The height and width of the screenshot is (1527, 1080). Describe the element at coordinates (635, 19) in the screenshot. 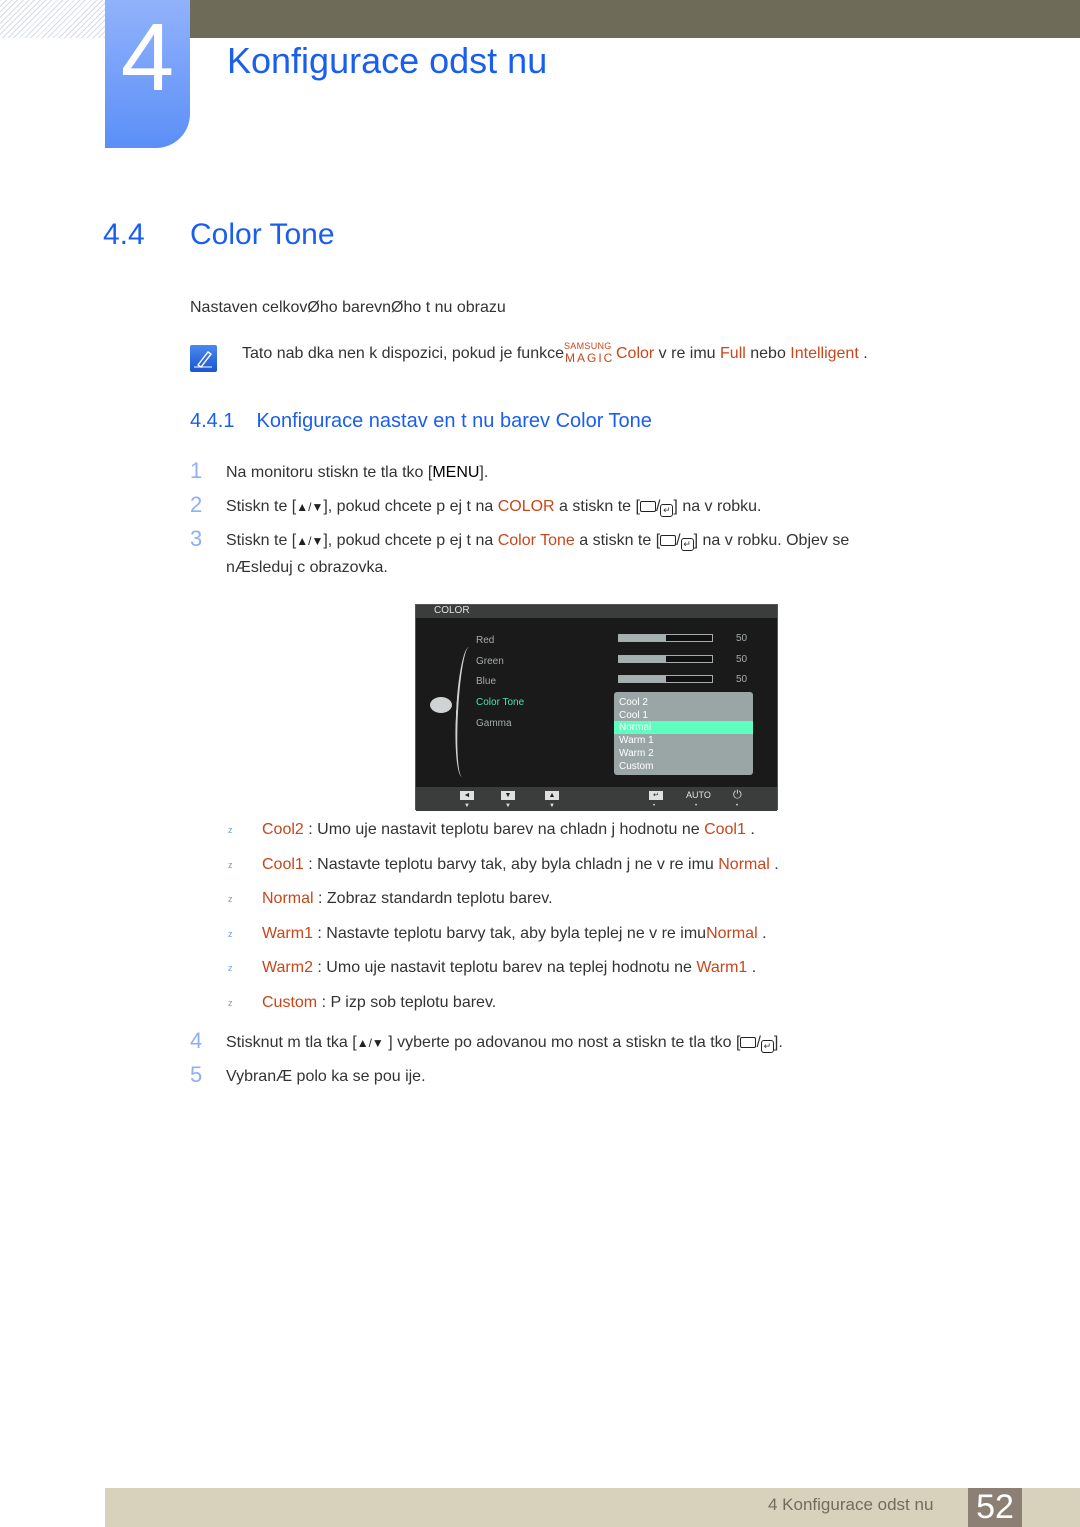

I see `header-bar` at that location.